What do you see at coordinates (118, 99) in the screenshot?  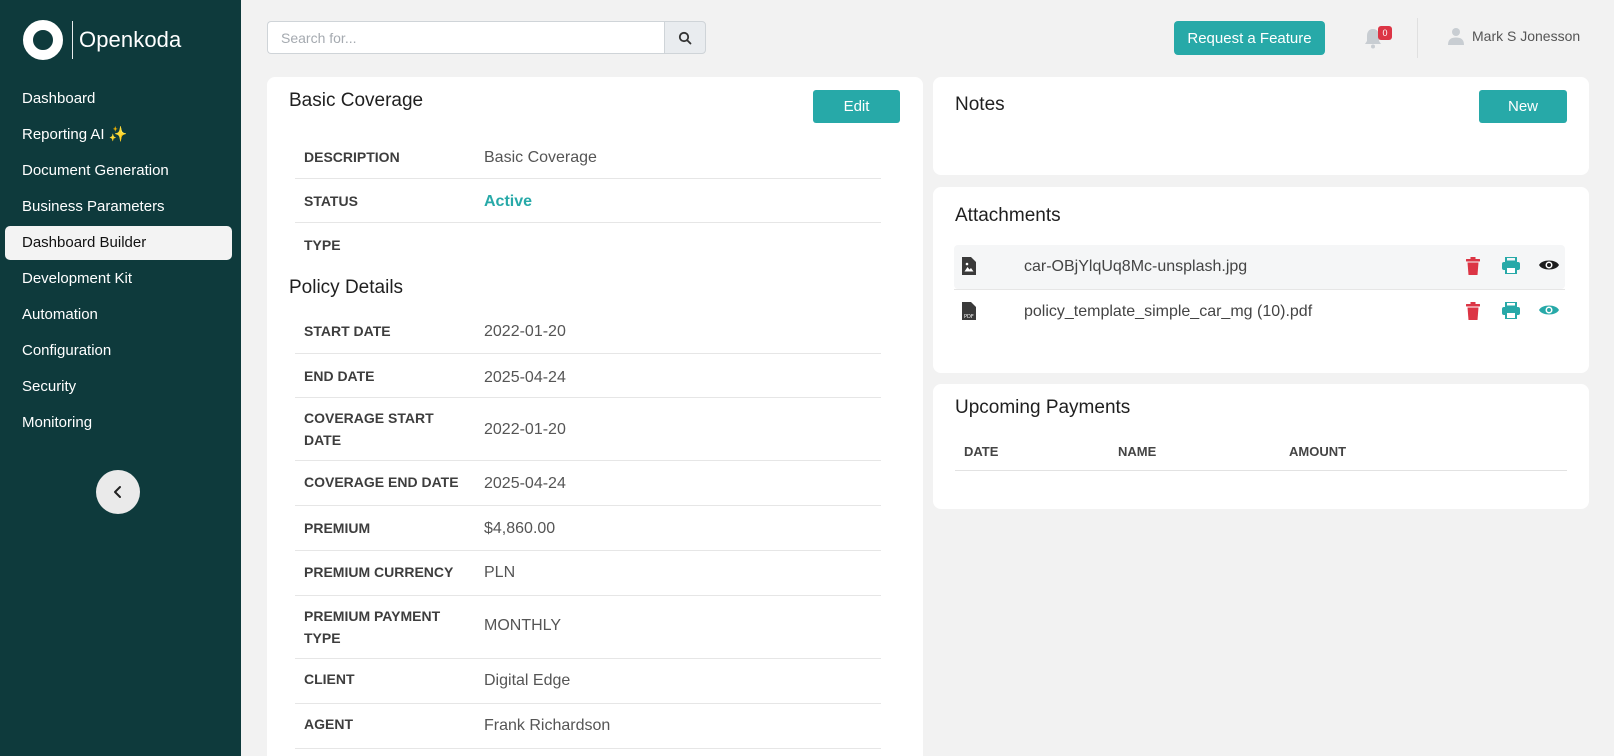 I see `sidebar-item-dashboard: Dashboard` at bounding box center [118, 99].